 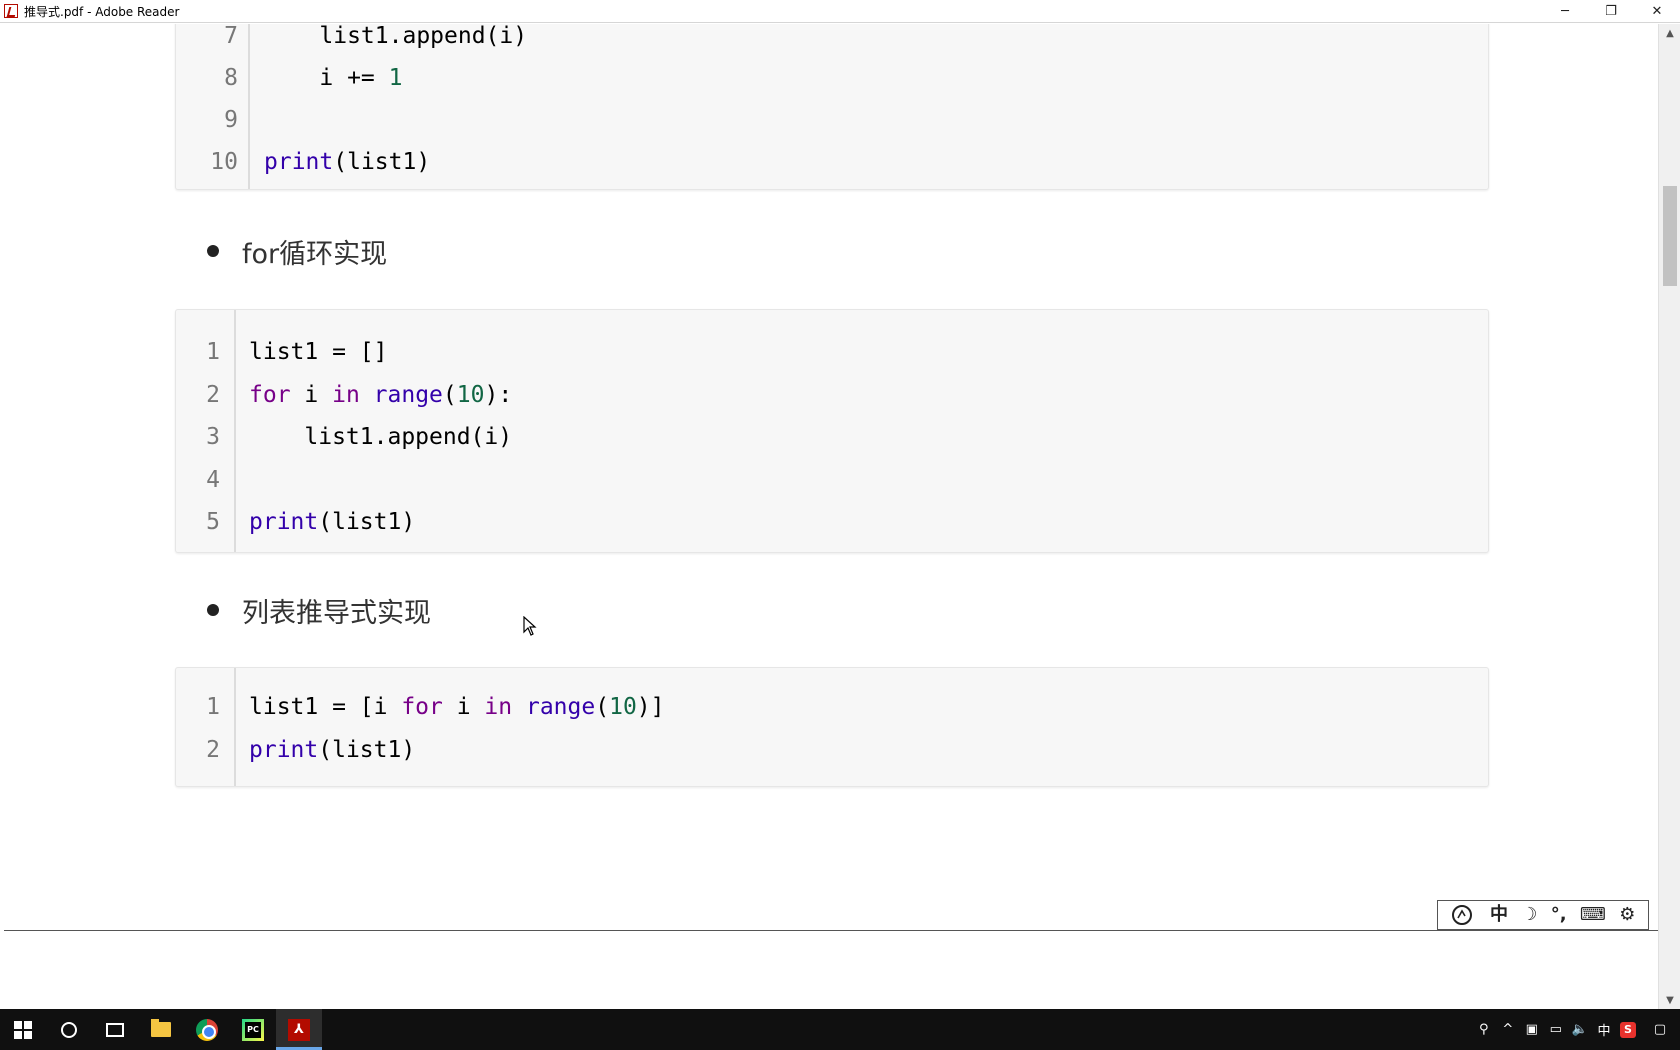 What do you see at coordinates (1484, 1029) in the screenshot?
I see `people-icon: ⚲` at bounding box center [1484, 1029].